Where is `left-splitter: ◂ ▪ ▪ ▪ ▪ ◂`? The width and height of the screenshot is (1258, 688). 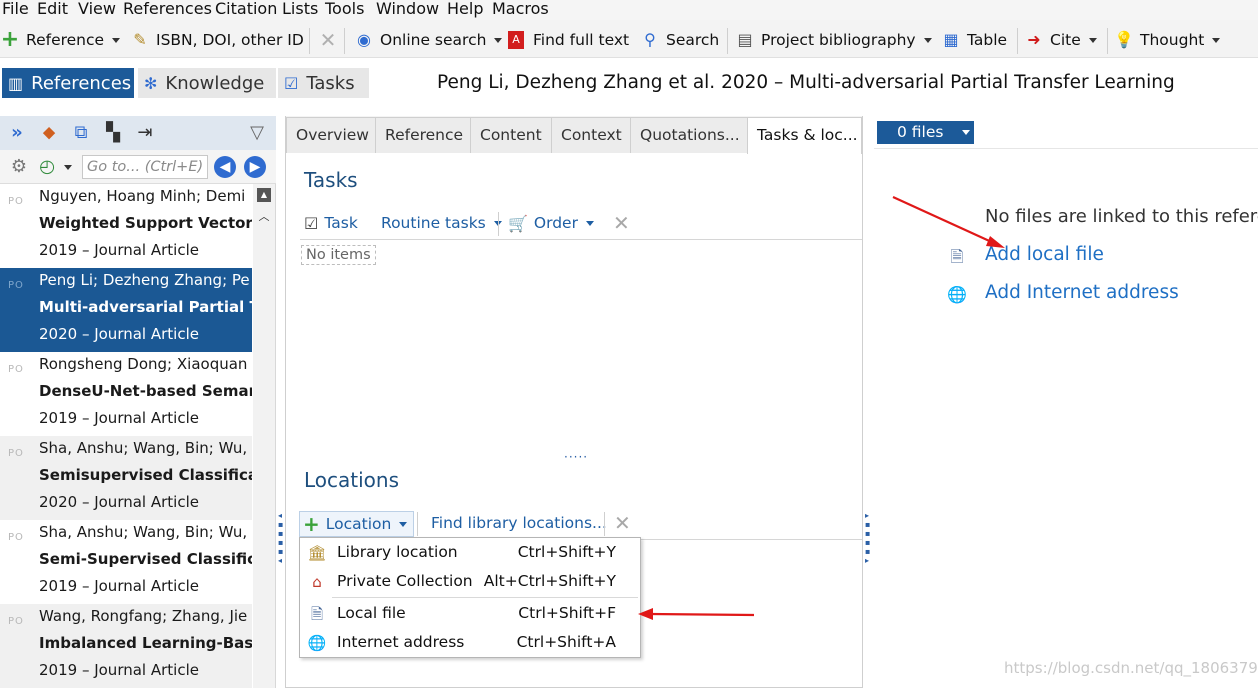 left-splitter: ◂ ▪ ▪ ▪ ▪ ◂ is located at coordinates (281, 402).